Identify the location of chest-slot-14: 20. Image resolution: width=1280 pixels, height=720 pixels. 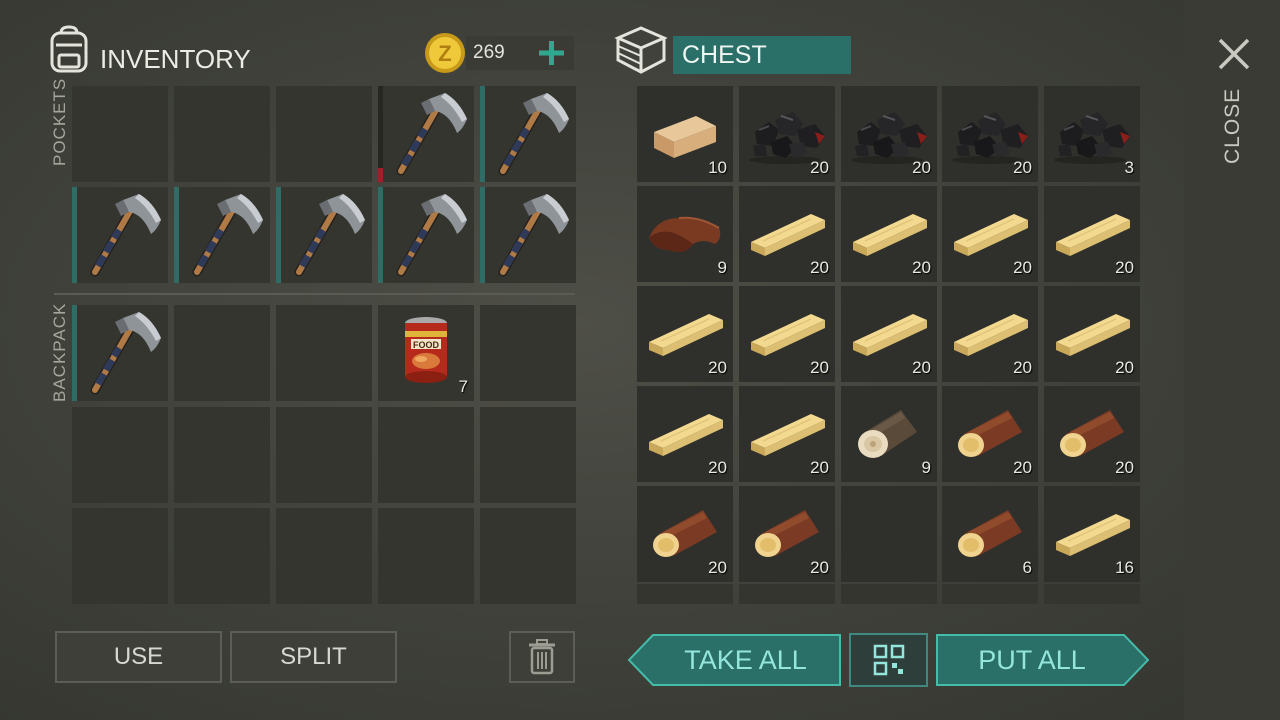
(1092, 334).